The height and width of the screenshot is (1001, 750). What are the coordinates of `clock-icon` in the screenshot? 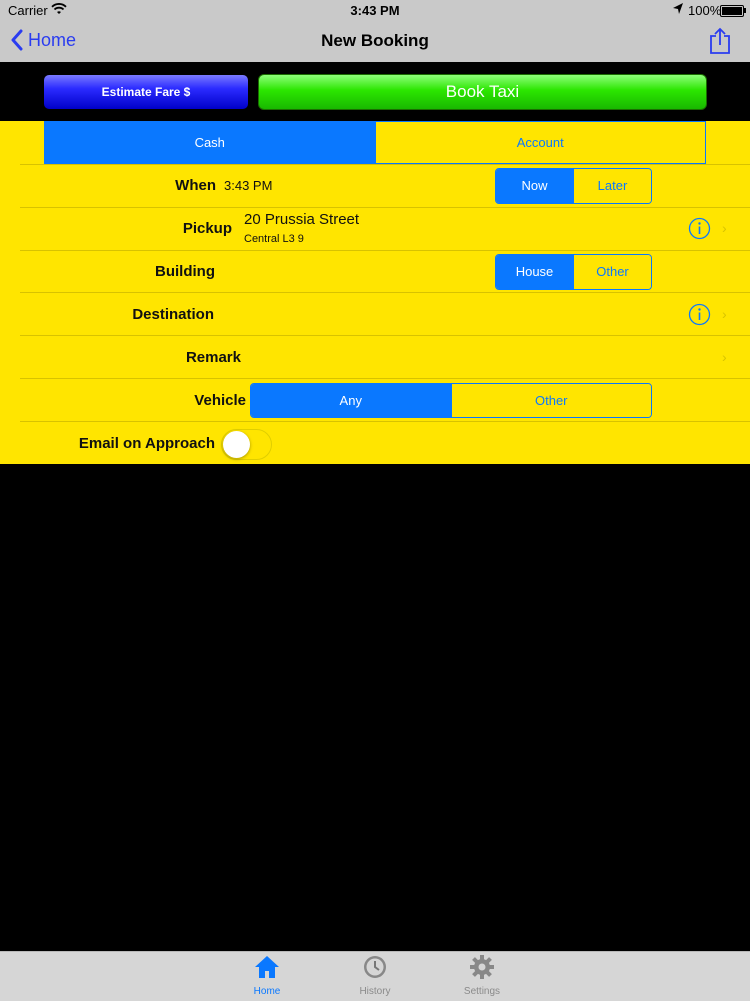 It's located at (375, 967).